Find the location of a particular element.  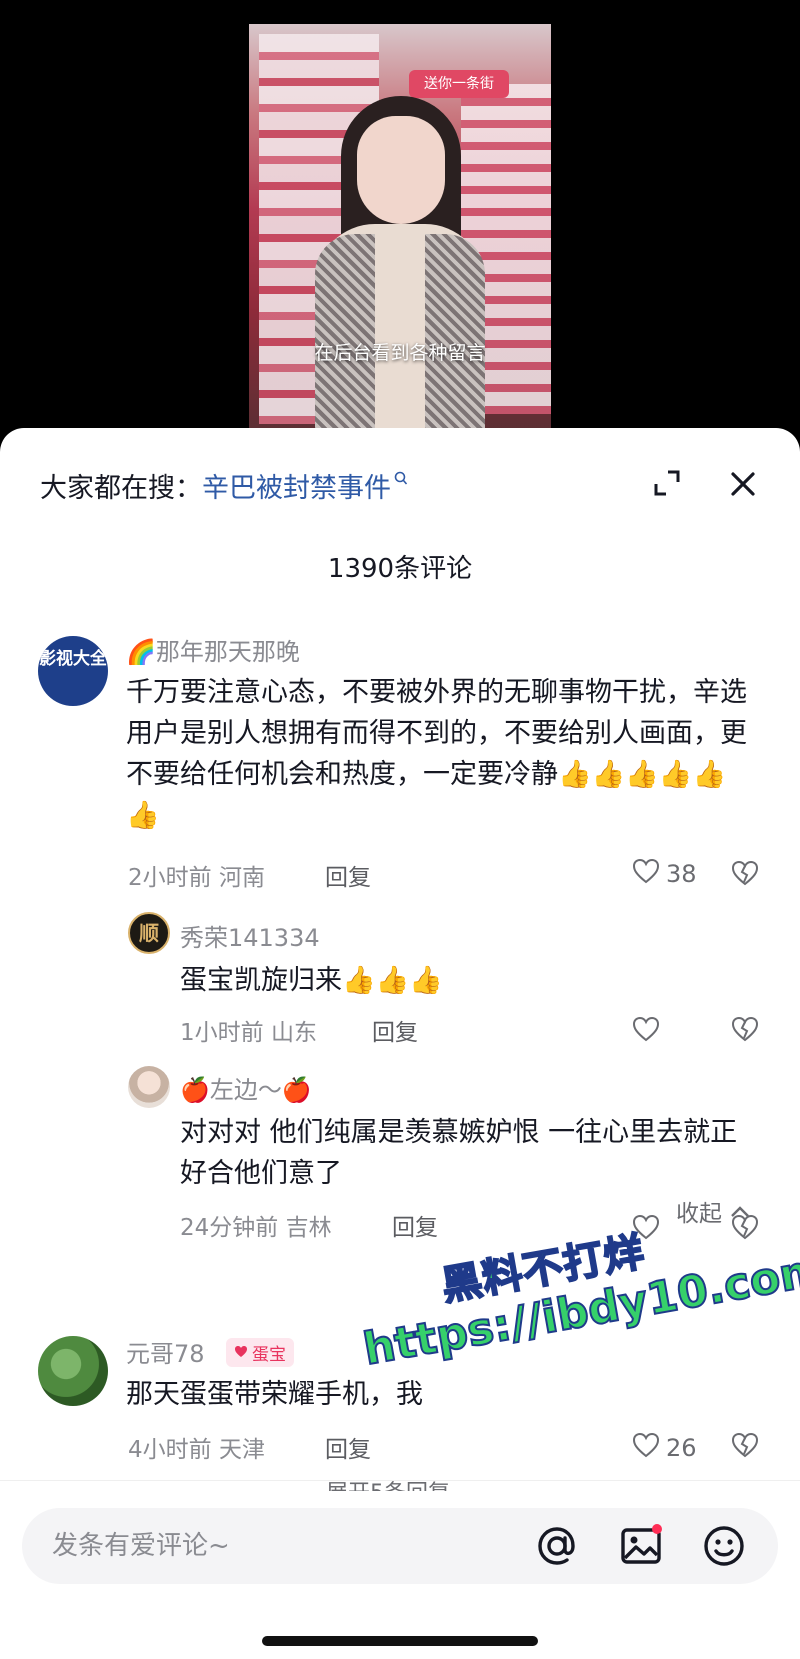

video-player: 送你一条街 在后台看到各种留言 is located at coordinates (400, 229).